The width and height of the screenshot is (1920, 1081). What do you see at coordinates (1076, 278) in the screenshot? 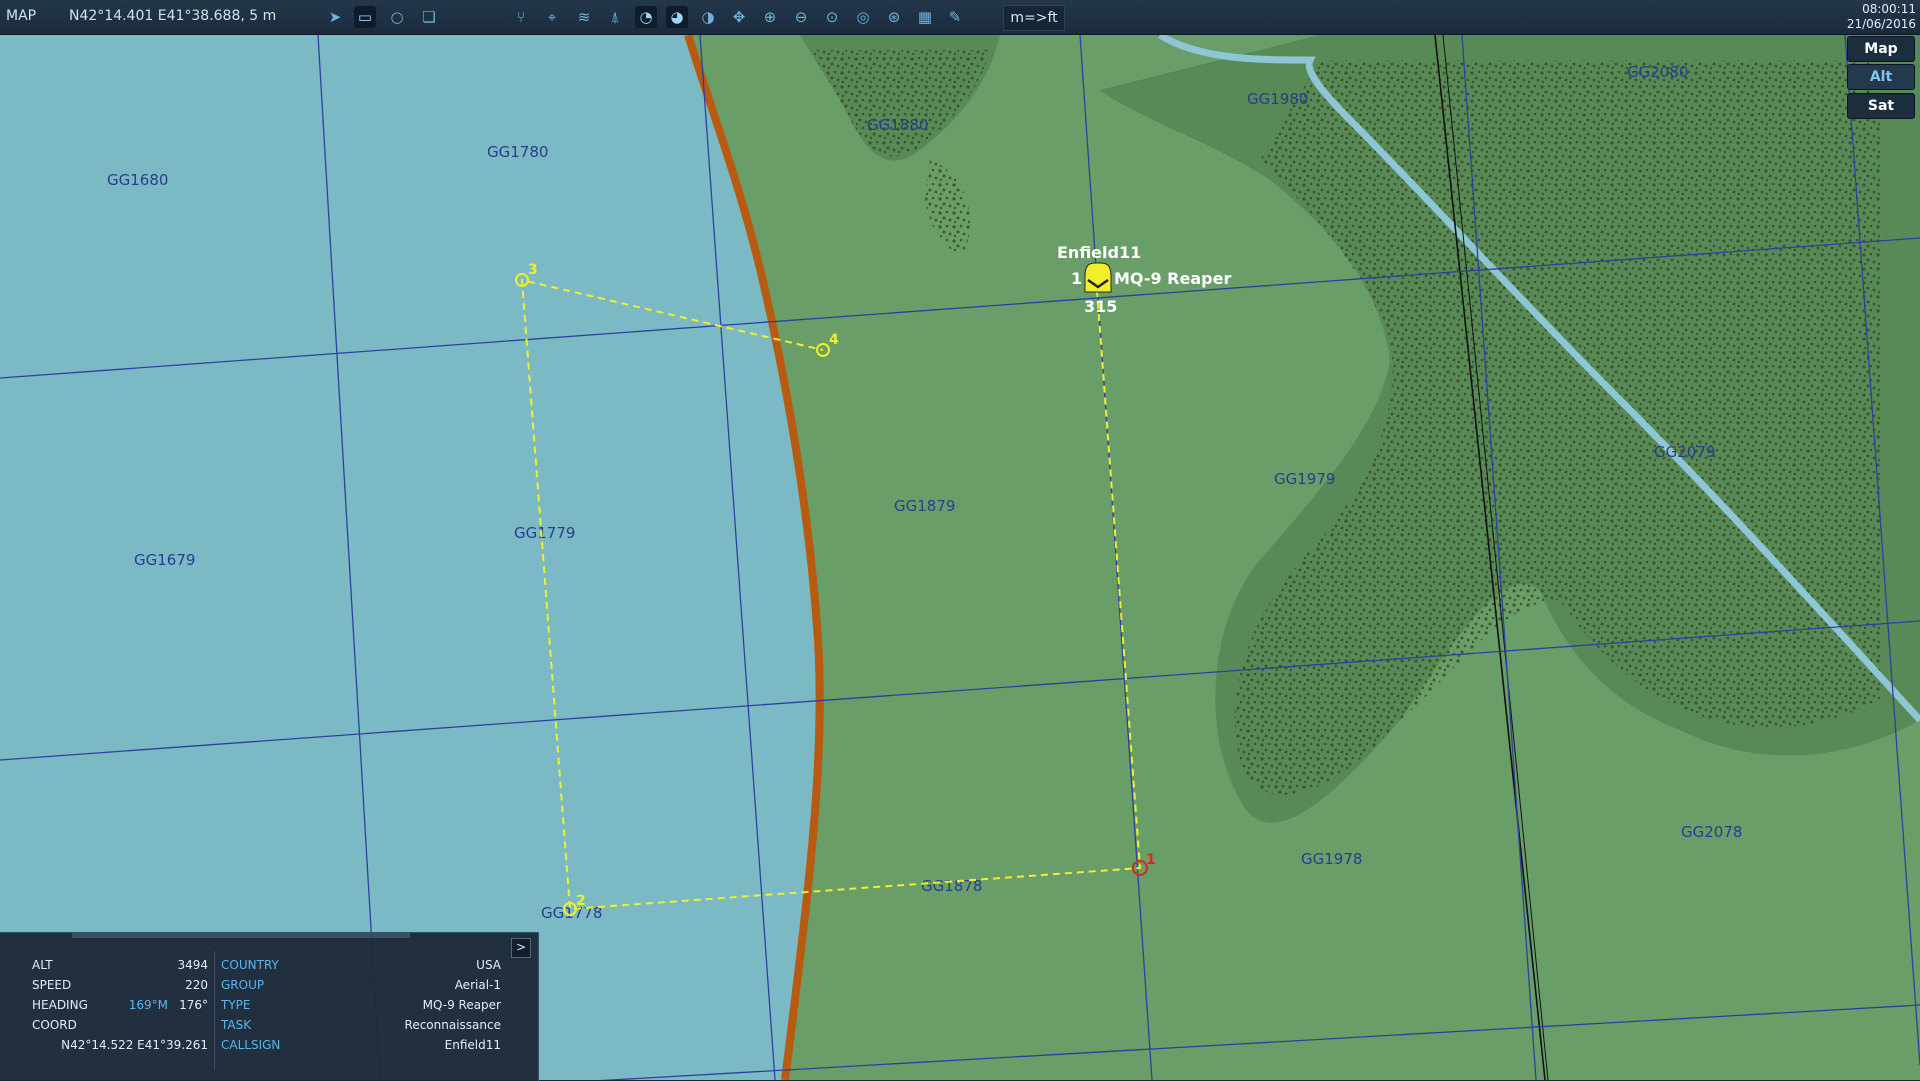
I see `unit-count-label: 1` at bounding box center [1076, 278].